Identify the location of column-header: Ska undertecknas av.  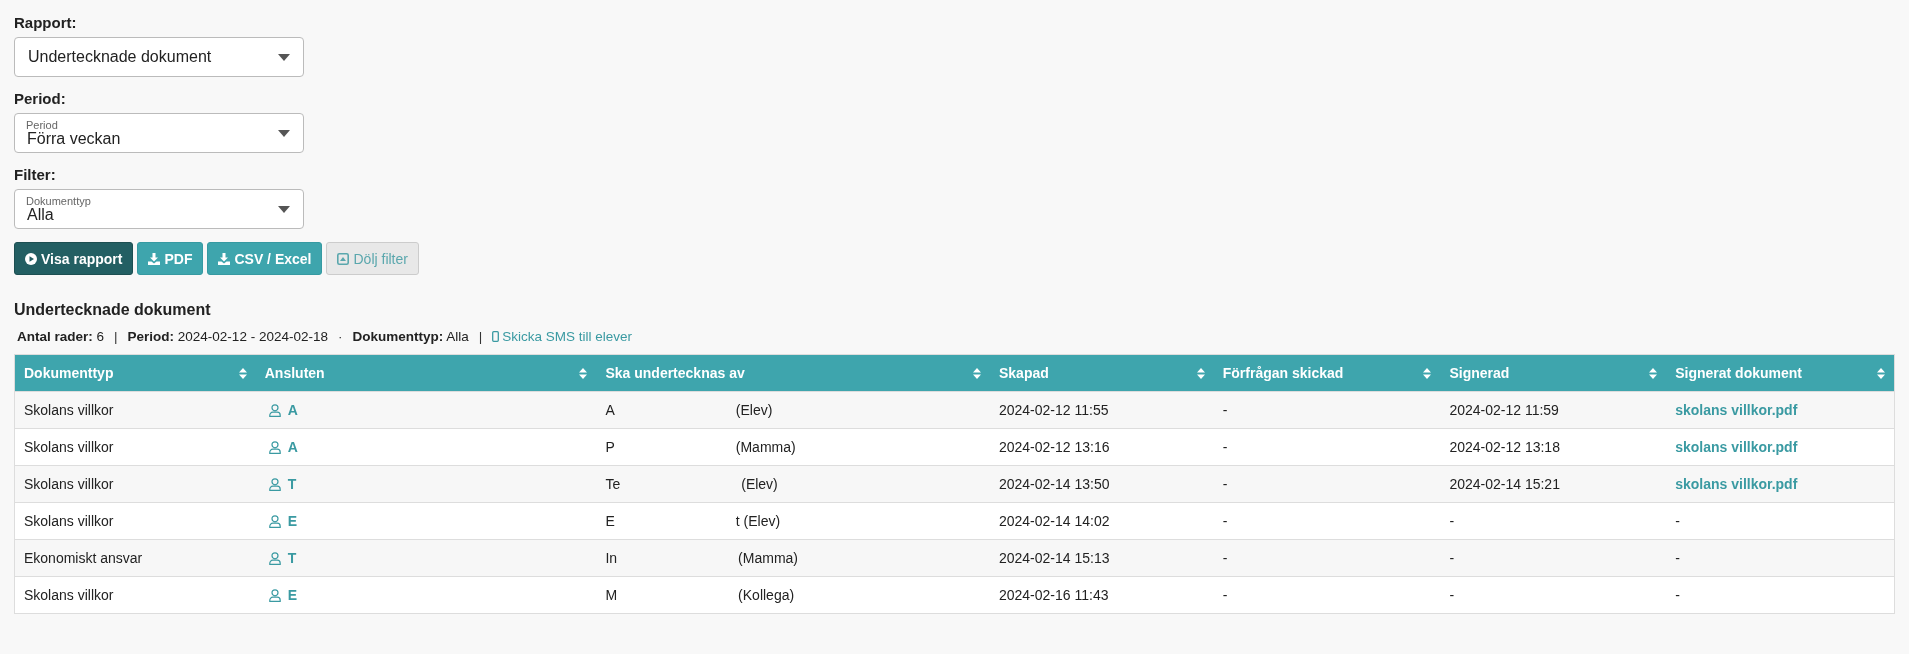
(793, 373).